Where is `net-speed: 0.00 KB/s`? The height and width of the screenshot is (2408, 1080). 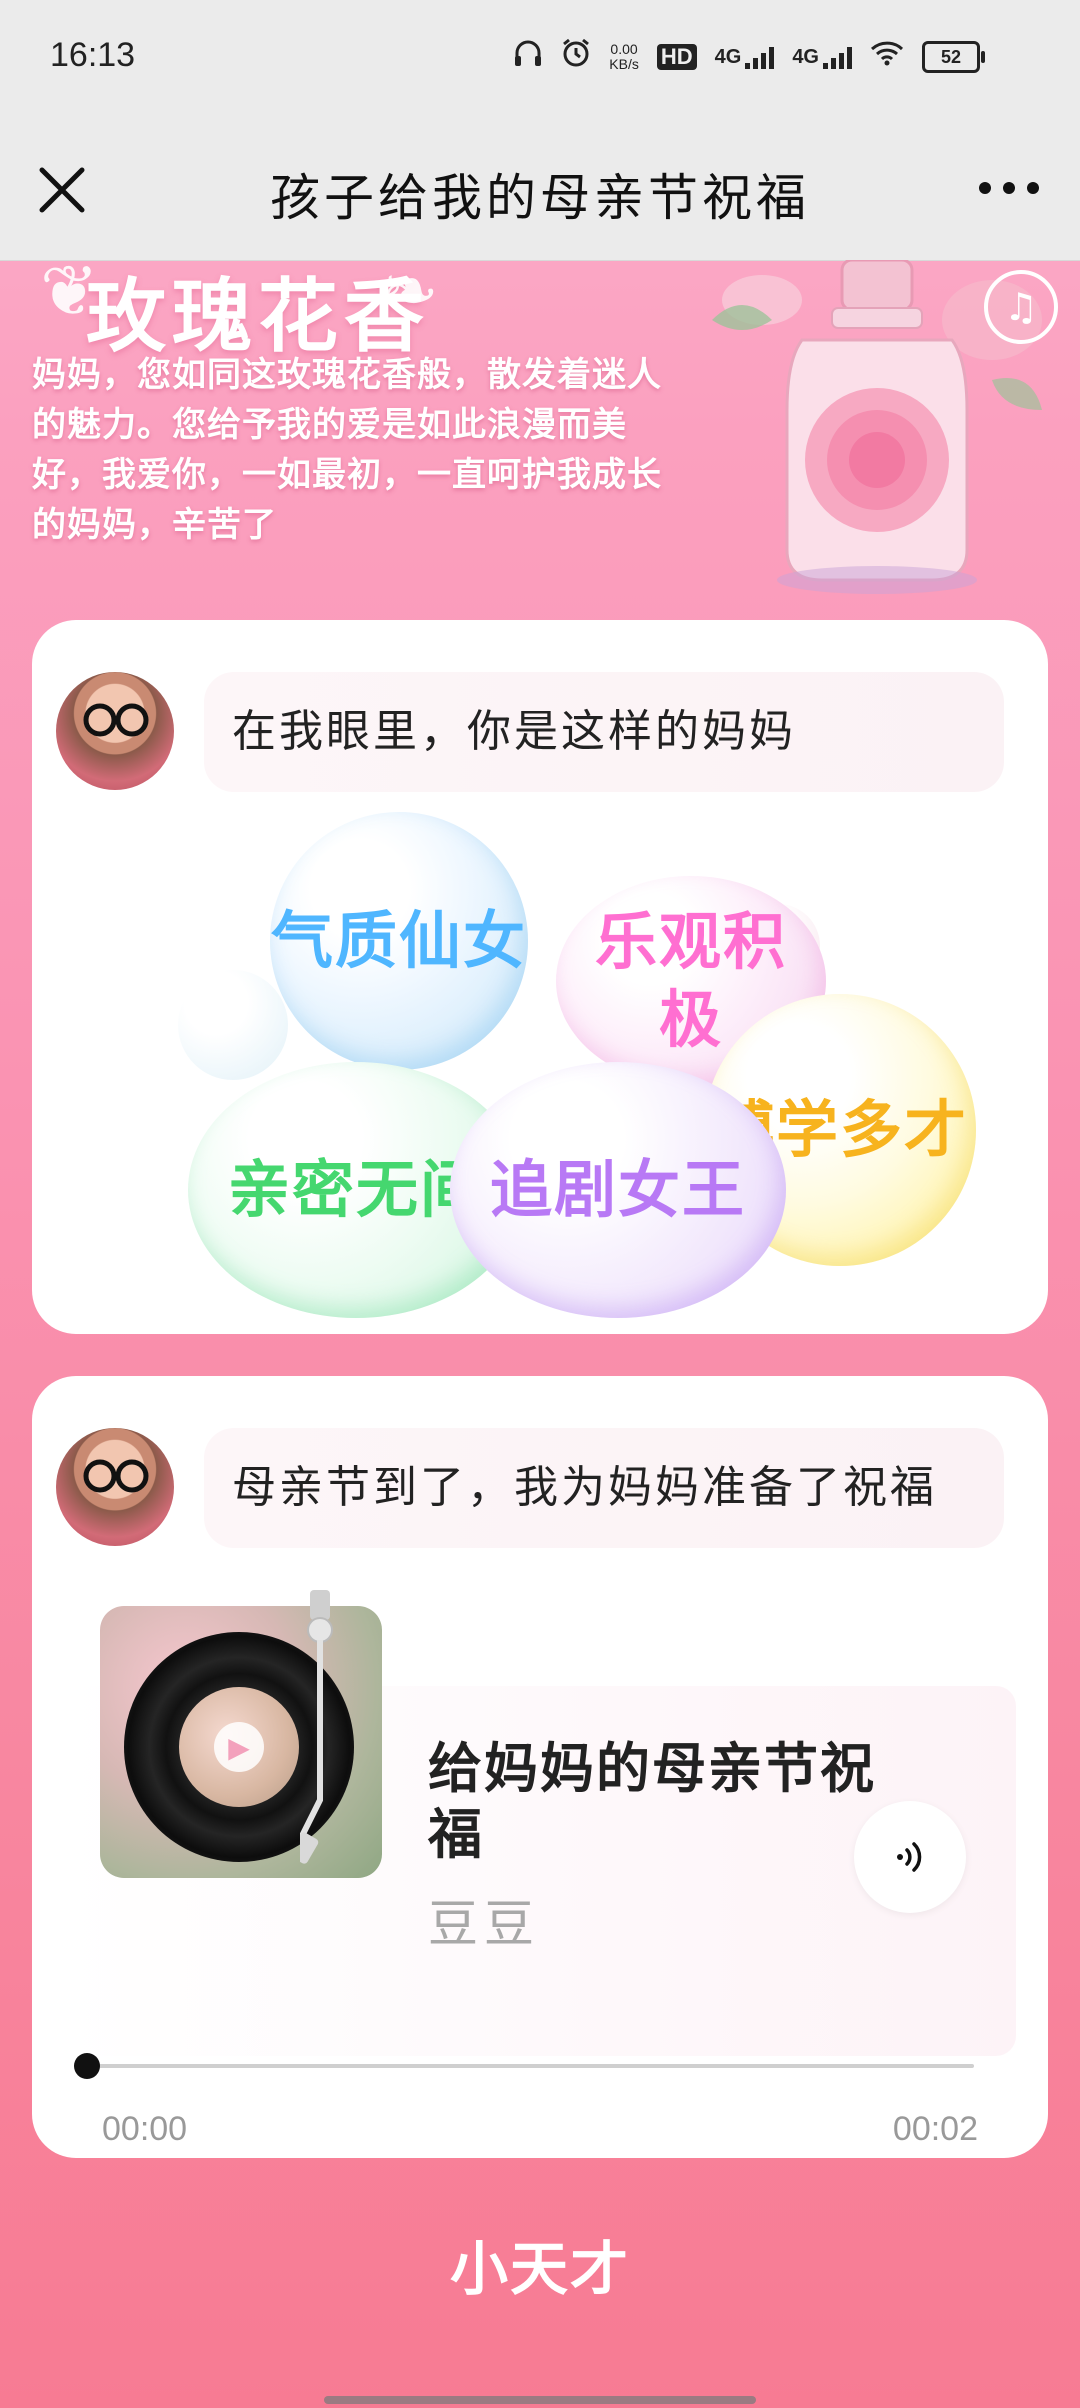
net-speed: 0.00 KB/s is located at coordinates (624, 56).